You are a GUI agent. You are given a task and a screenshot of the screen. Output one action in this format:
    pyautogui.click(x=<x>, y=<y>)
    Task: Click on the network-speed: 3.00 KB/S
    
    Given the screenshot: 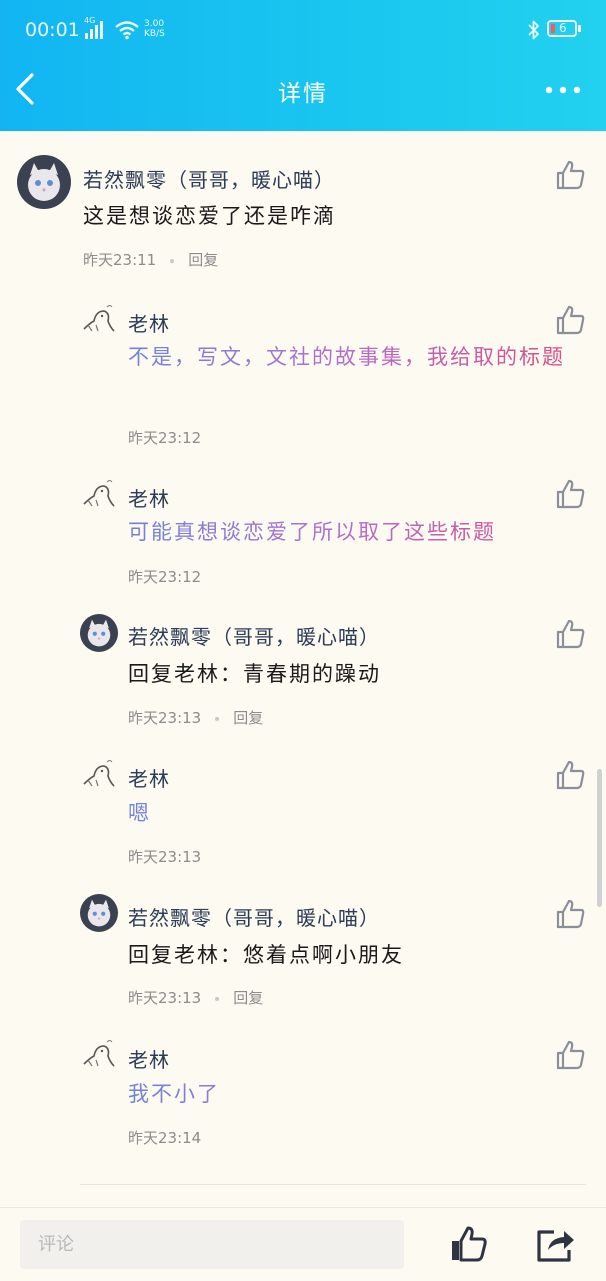 What is the action you would take?
    pyautogui.click(x=154, y=29)
    